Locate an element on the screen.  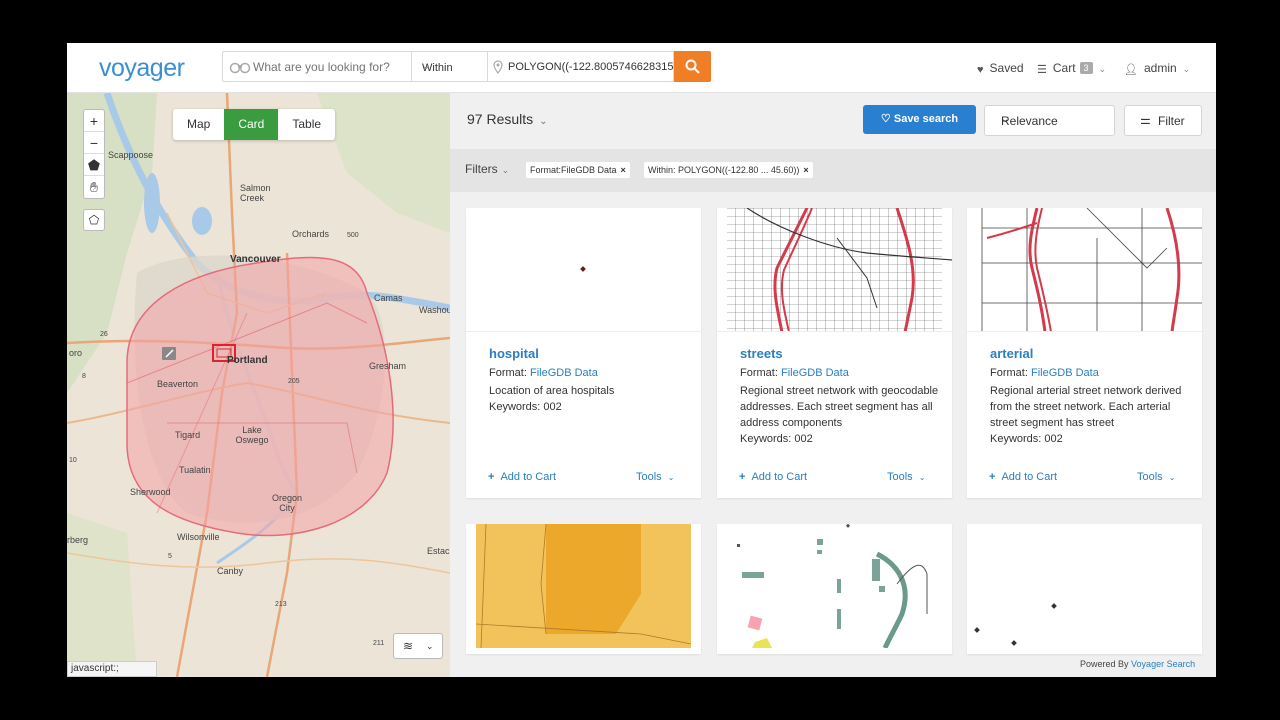
cart-link: ☰ Cart 3 ⌄ is located at coordinates (1071, 68).